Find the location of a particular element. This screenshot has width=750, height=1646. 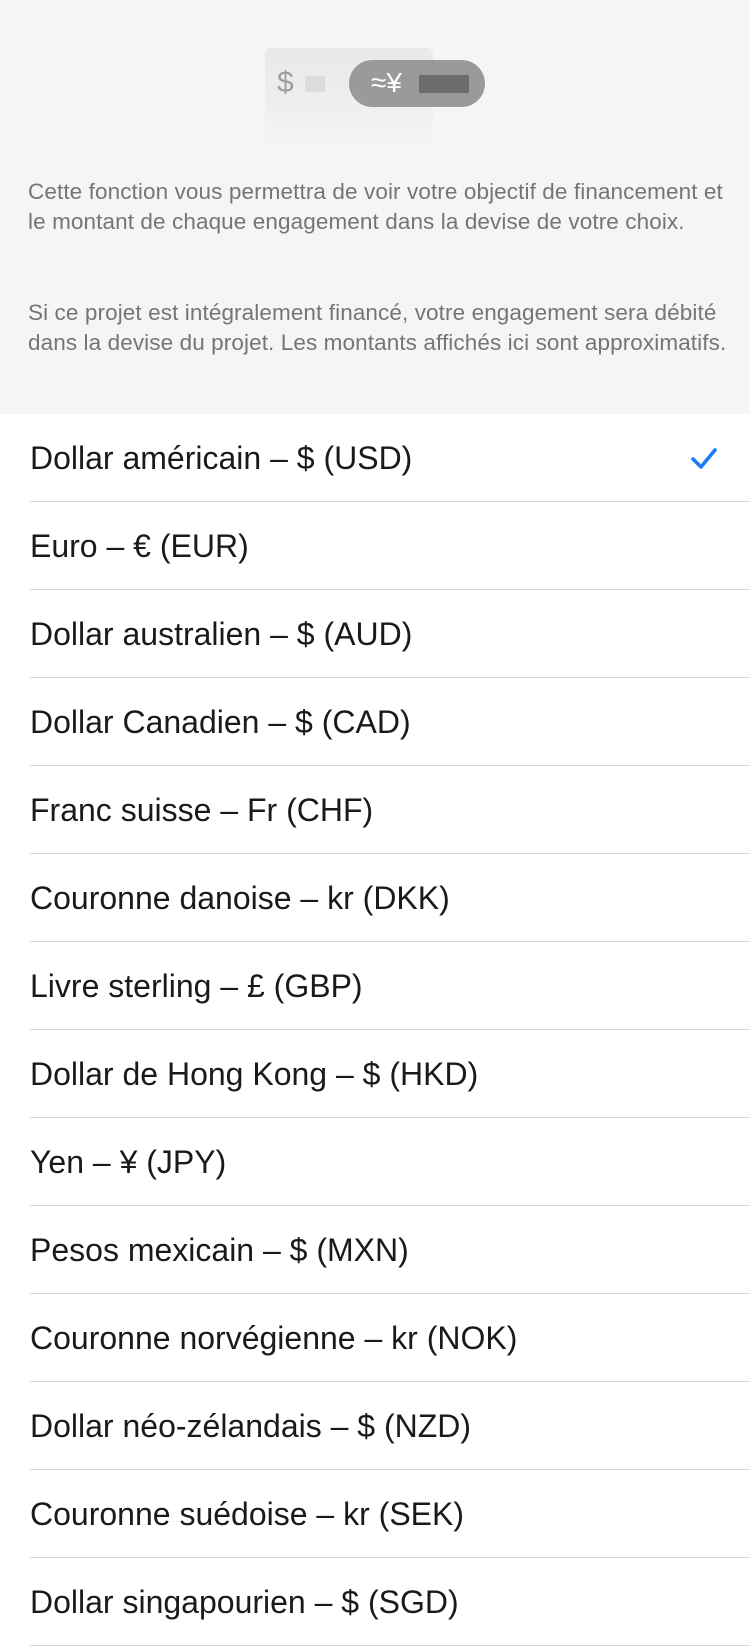

currency-row-eur: Euro – € (EUR) is located at coordinates (375, 546).